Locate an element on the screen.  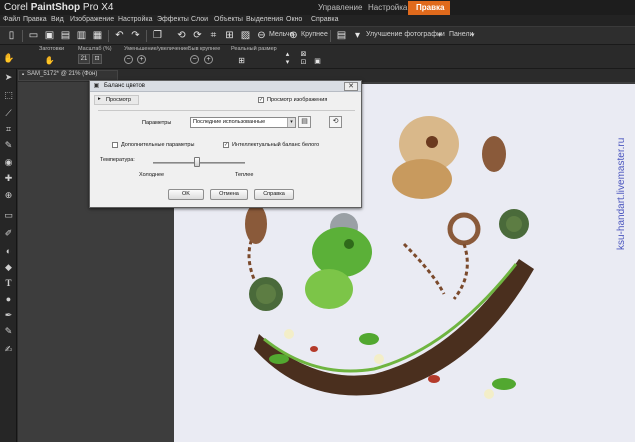
colder-label: Холоднее is located at coordinates (152, 175).